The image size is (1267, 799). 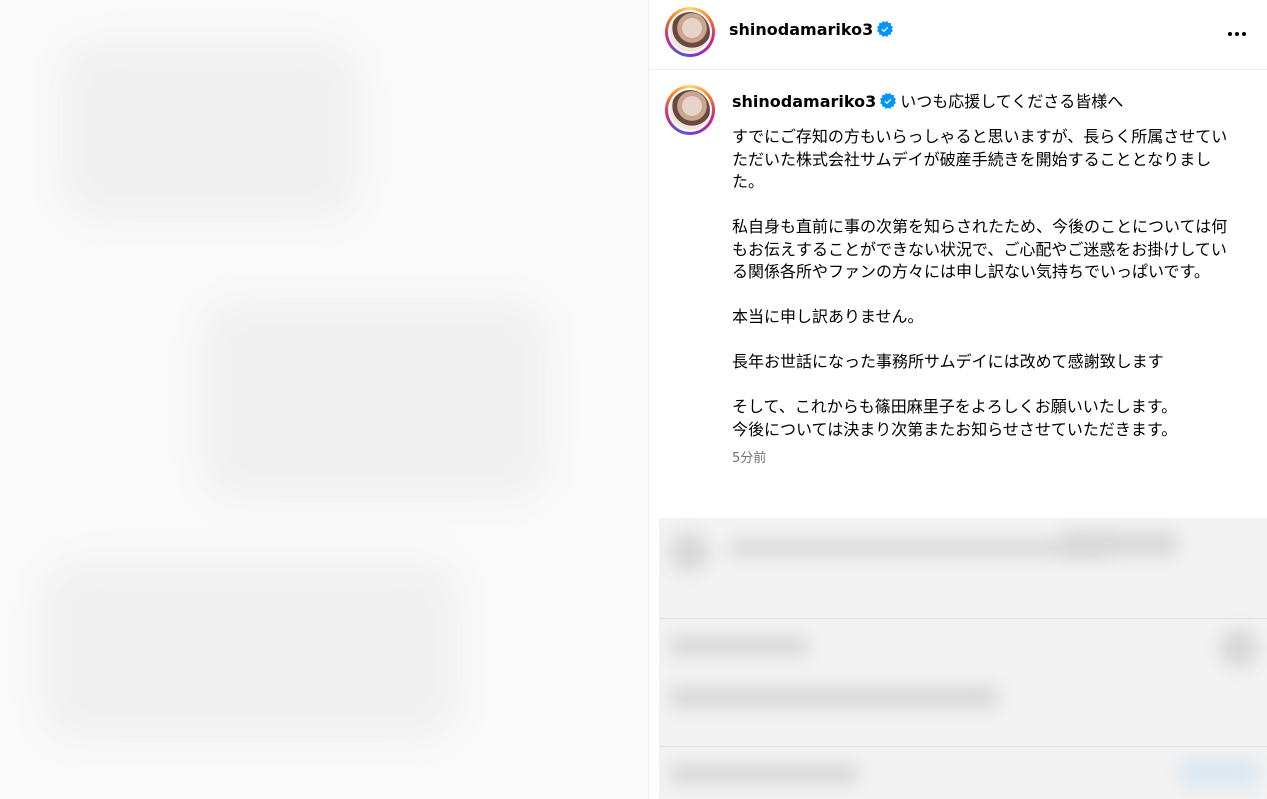 What do you see at coordinates (987, 456) in the screenshot?
I see `post-timestamp: 5分前` at bounding box center [987, 456].